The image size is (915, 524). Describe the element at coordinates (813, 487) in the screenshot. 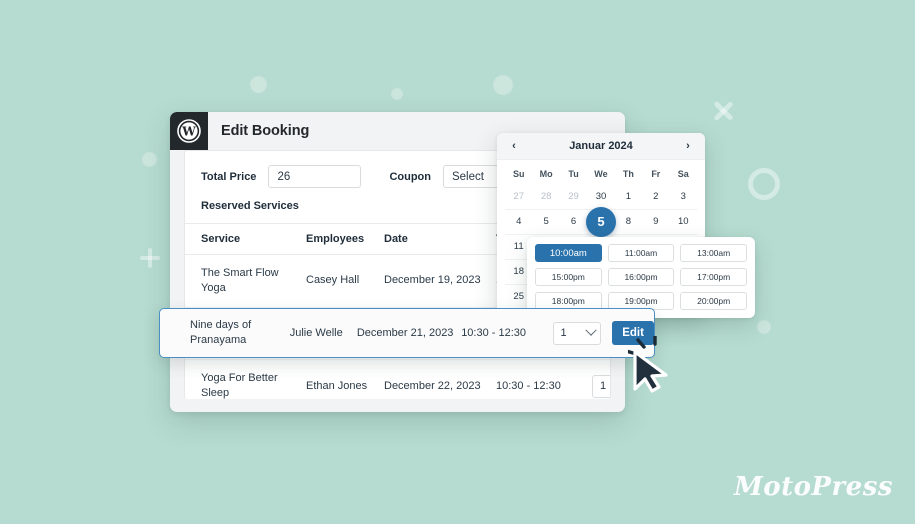

I see `motopress-logo: MotoPress` at that location.